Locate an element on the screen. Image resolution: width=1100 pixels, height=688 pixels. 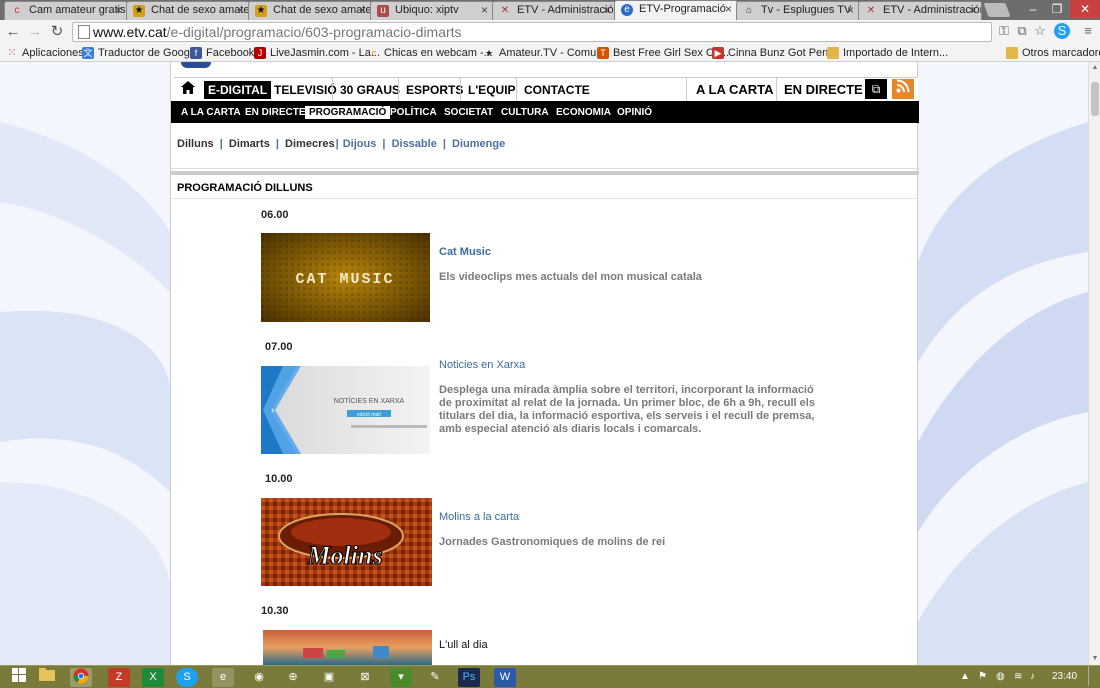
day-link-dissable: Dissable is located at coordinates (414, 144).